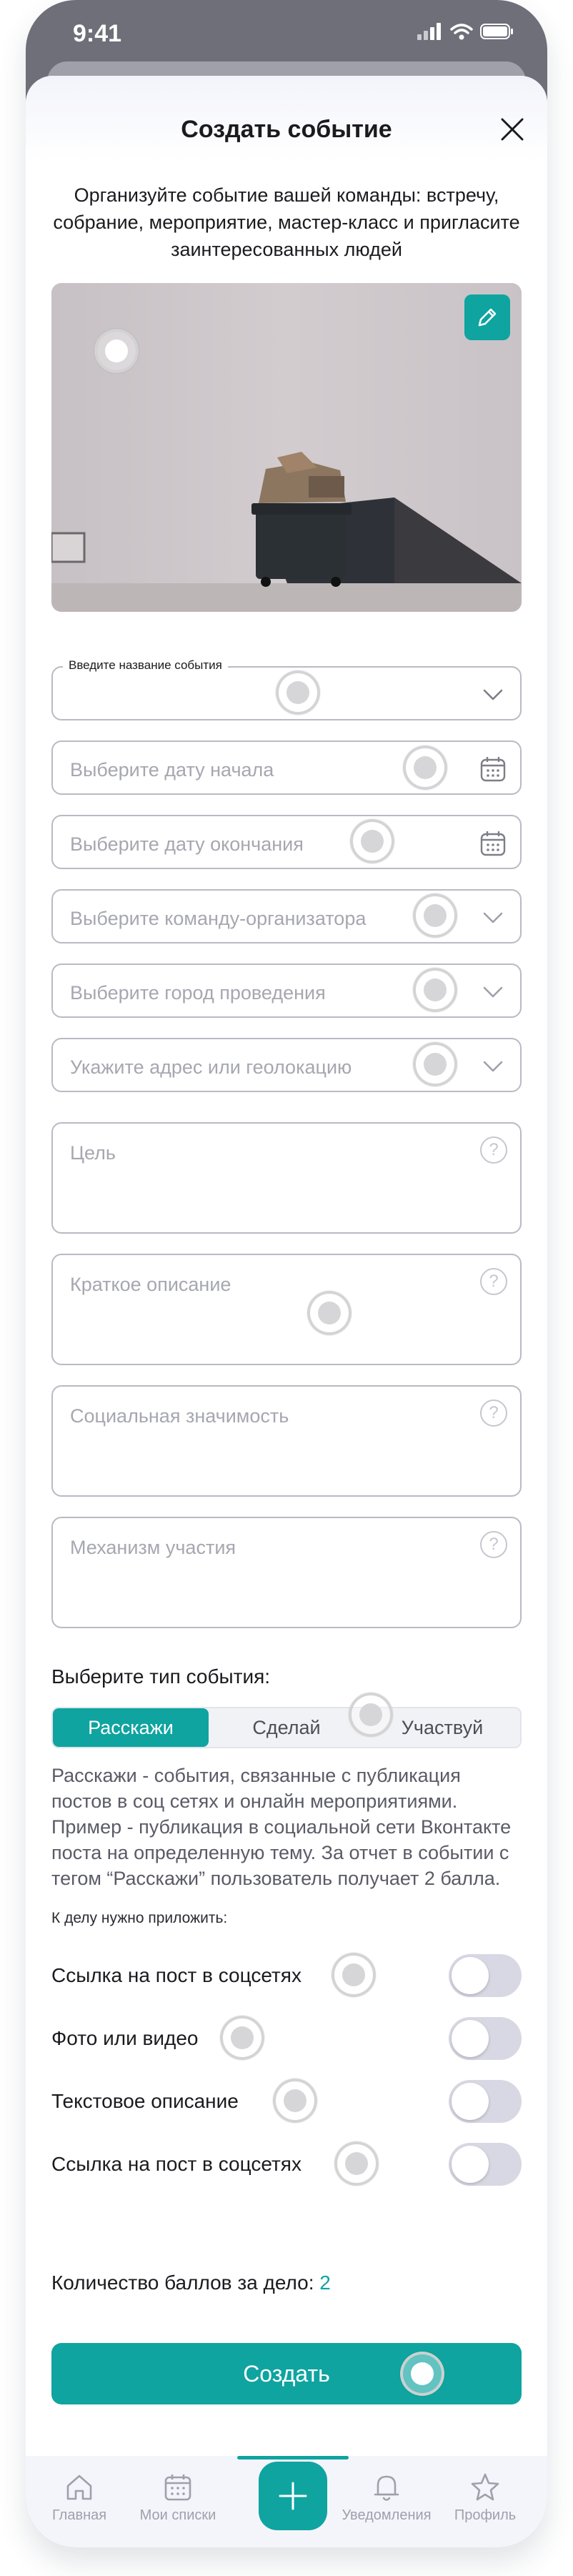 Image resolution: width=573 pixels, height=2576 pixels. What do you see at coordinates (286, 2102) in the screenshot?
I see `attachment-row: Текстовое описание` at bounding box center [286, 2102].